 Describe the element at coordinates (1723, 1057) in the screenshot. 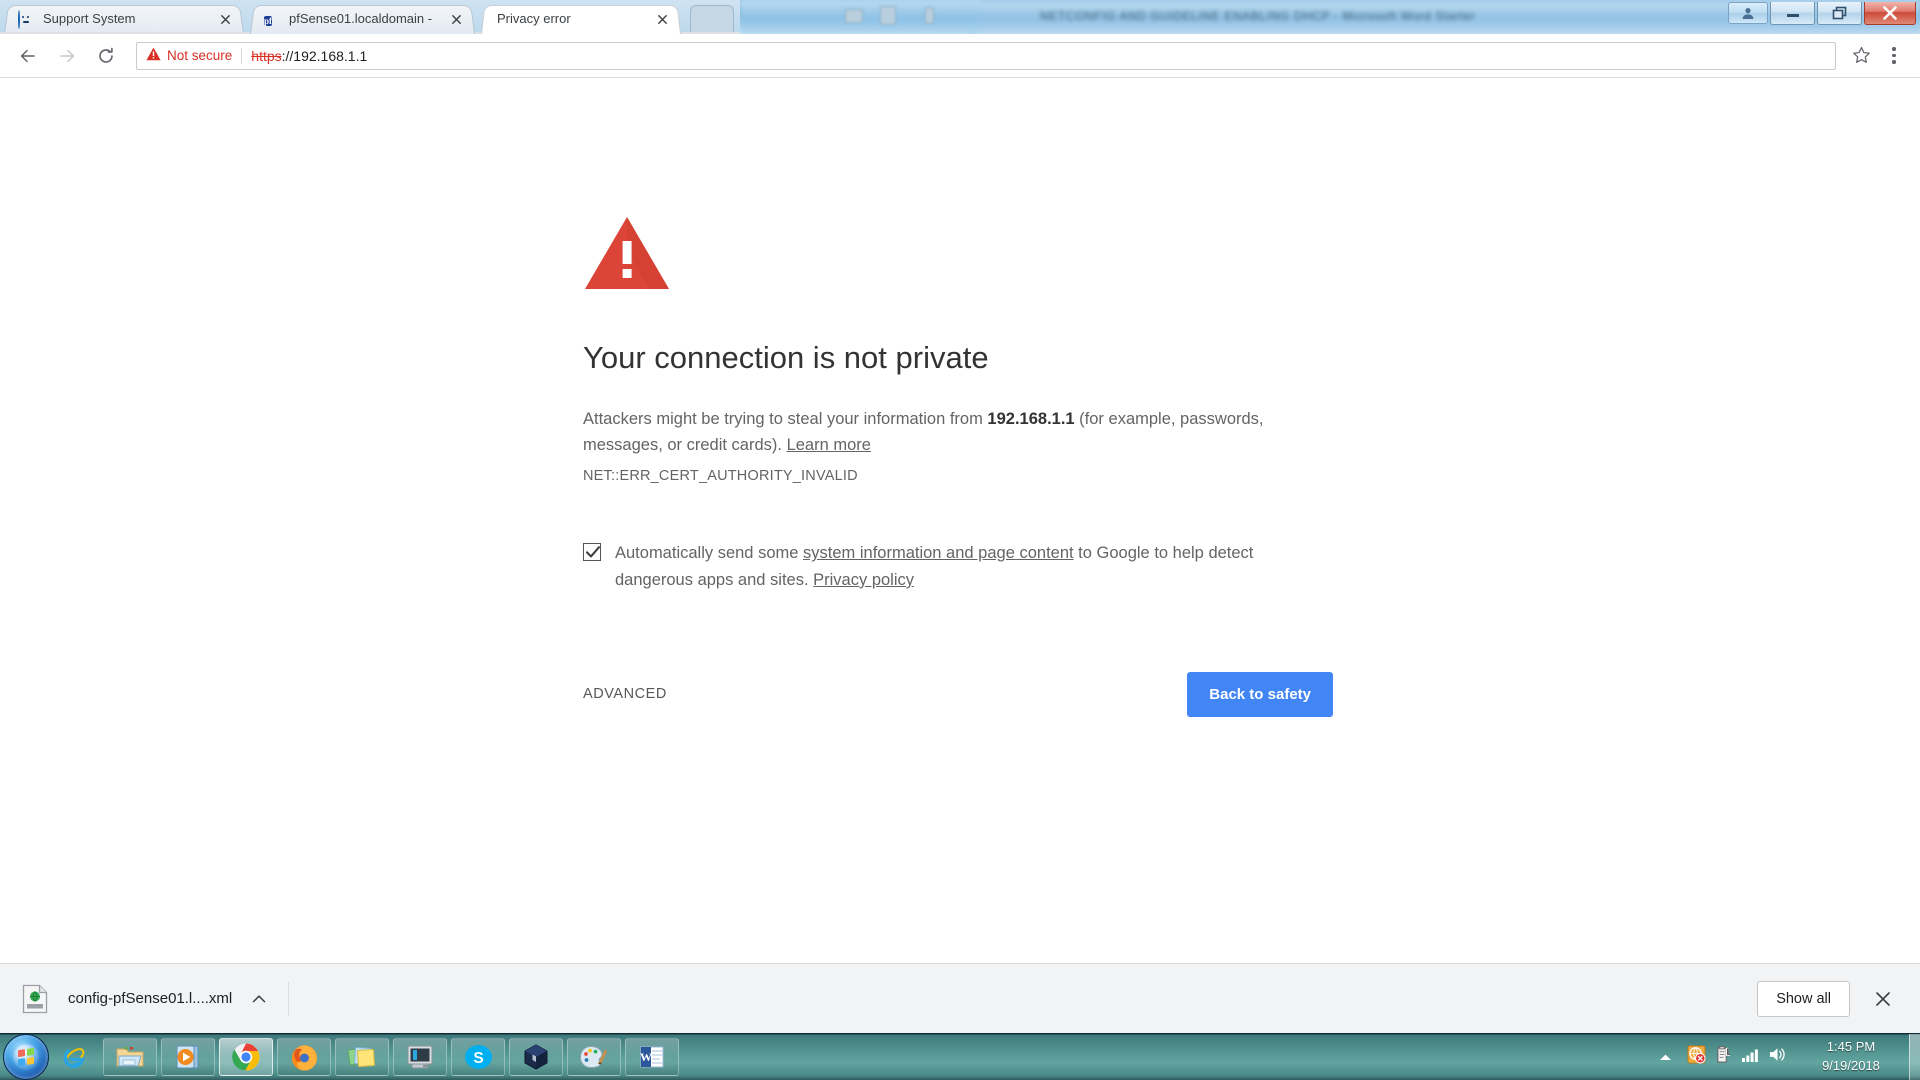

I see `action-center-icon` at that location.